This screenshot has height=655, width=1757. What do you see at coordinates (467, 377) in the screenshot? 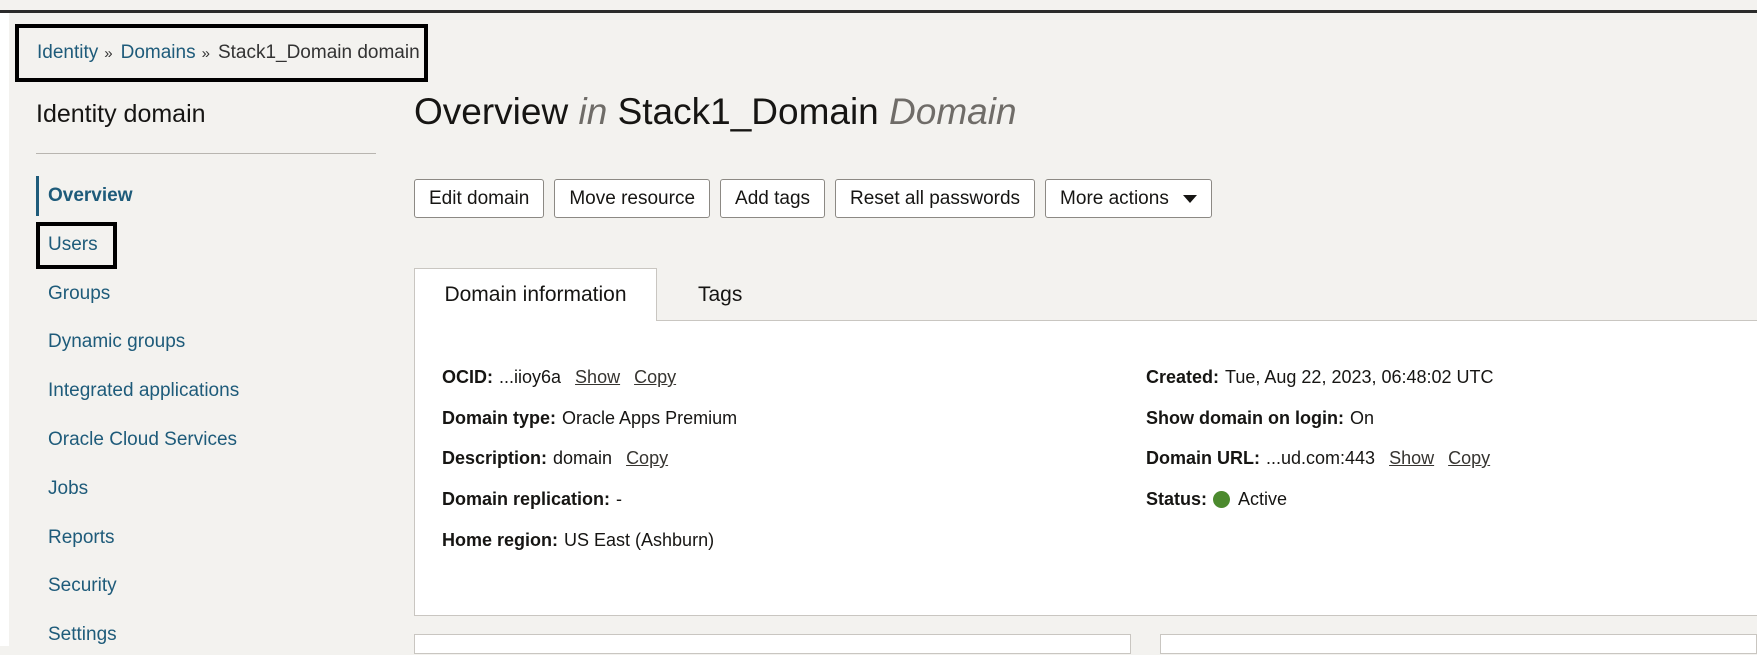
I see `ocid-label: OCID:` at bounding box center [467, 377].